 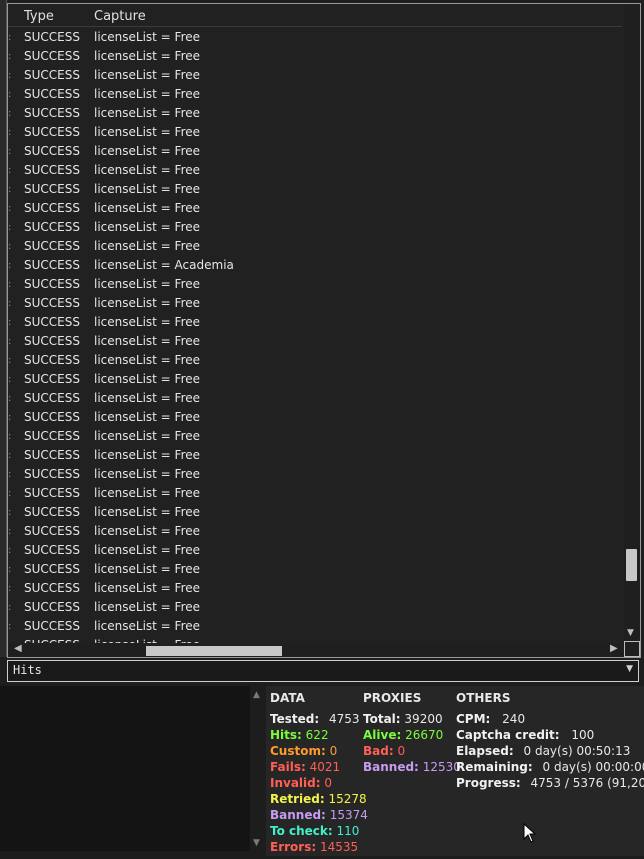 I want to click on vertical-scrollbar: ▼, so click(x=632, y=324).